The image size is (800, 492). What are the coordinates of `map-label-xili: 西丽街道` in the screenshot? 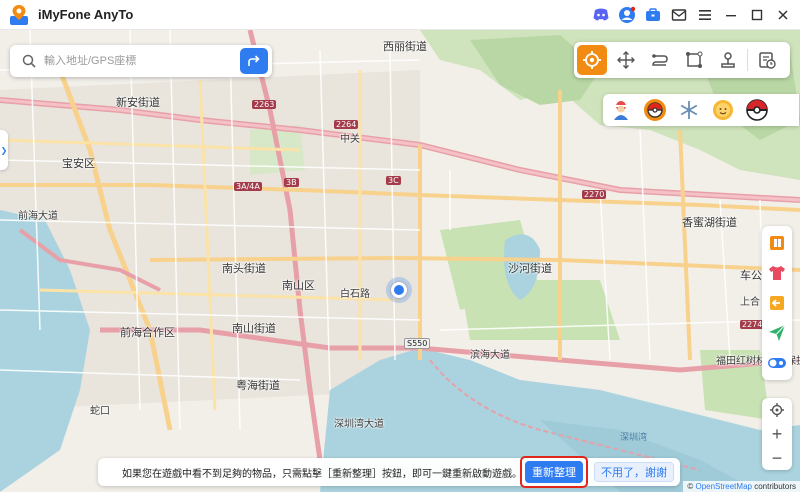 It's located at (405, 46).